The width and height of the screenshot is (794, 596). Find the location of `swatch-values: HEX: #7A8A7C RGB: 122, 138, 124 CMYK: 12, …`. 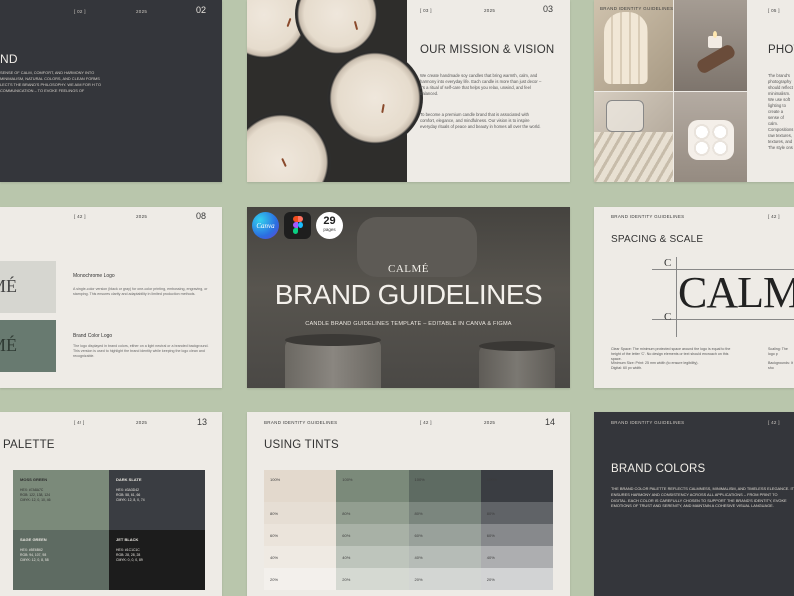

swatch-values: HEX: #7A8A7C RGB: 122, 138, 124 CMYK: 12, … is located at coordinates (35, 495).